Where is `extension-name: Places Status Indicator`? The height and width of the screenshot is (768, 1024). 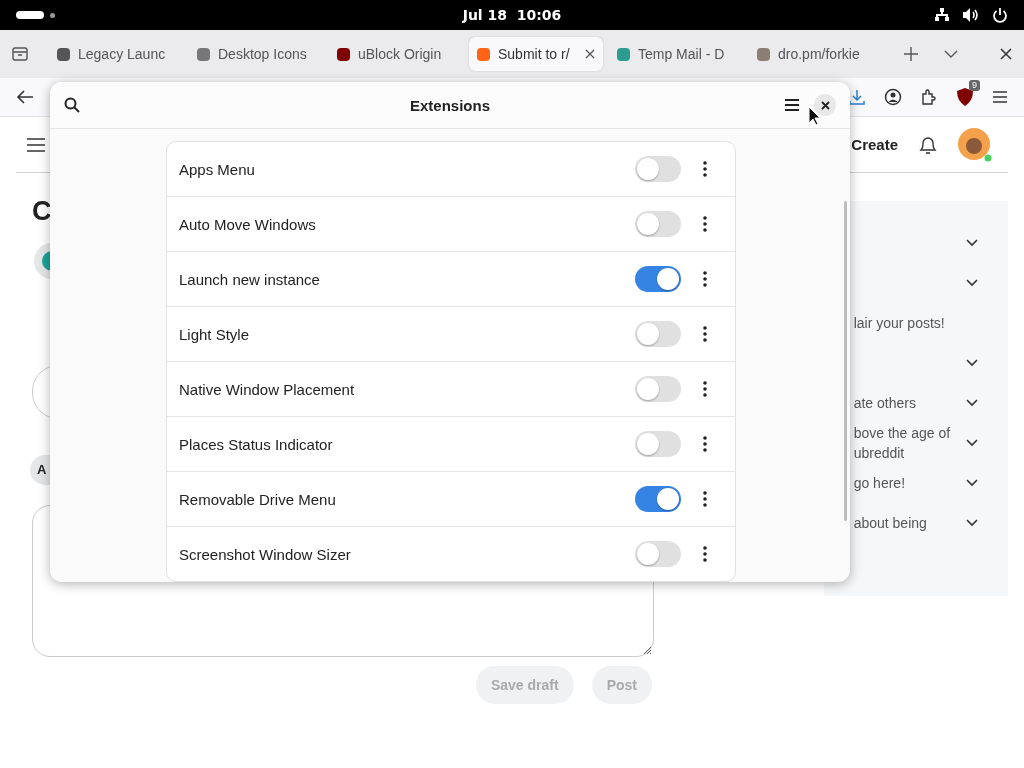 extension-name: Places Status Indicator is located at coordinates (256, 444).